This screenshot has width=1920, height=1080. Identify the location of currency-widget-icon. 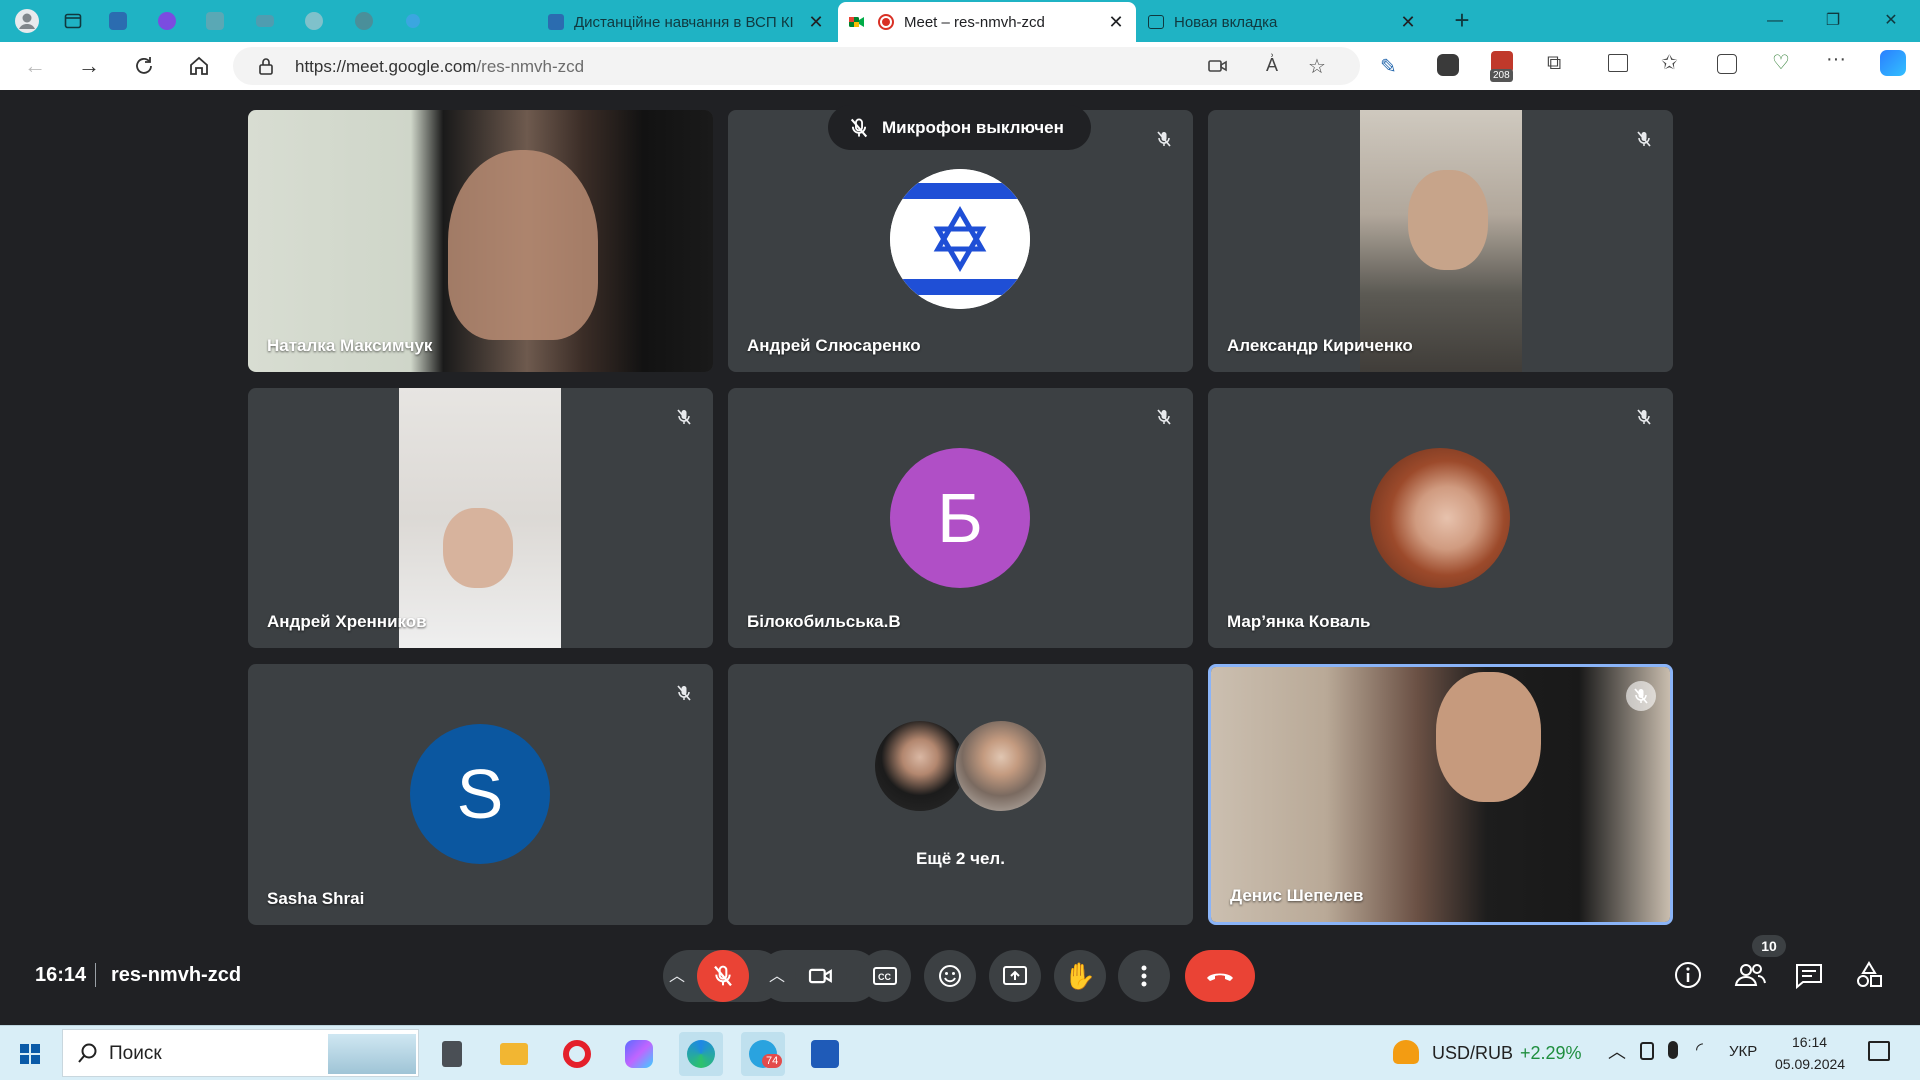
(1406, 1052).